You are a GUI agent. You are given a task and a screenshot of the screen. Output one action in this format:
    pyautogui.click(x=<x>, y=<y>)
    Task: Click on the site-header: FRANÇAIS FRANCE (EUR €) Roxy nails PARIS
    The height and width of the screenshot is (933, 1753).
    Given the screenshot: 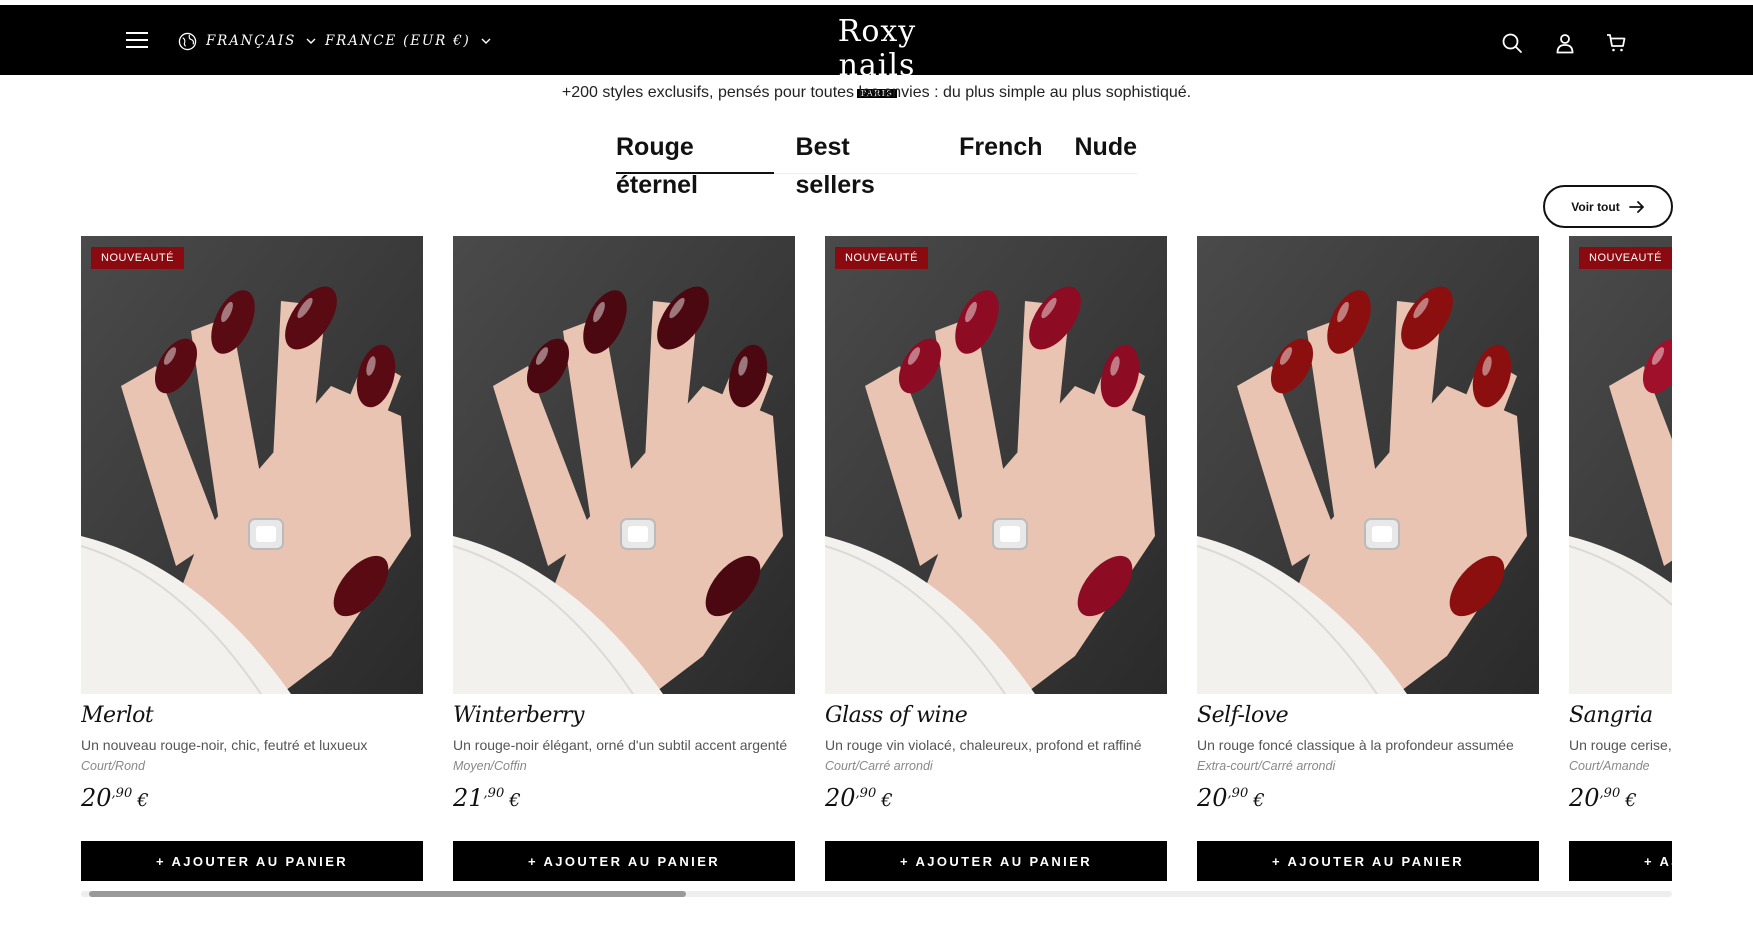 What is the action you would take?
    pyautogui.click(x=876, y=51)
    